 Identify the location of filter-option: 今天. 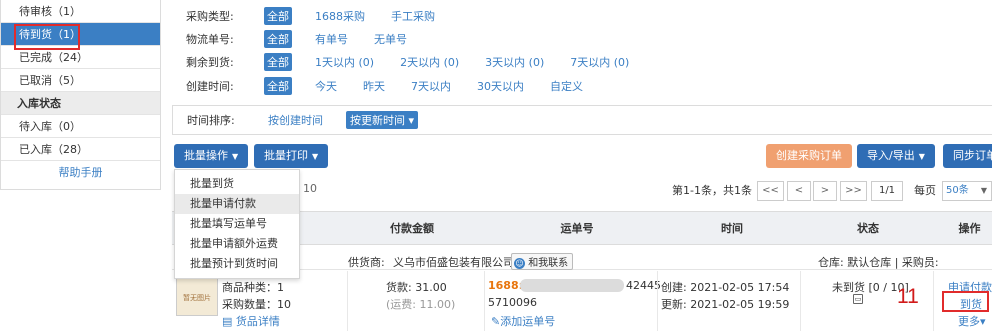
(326, 86).